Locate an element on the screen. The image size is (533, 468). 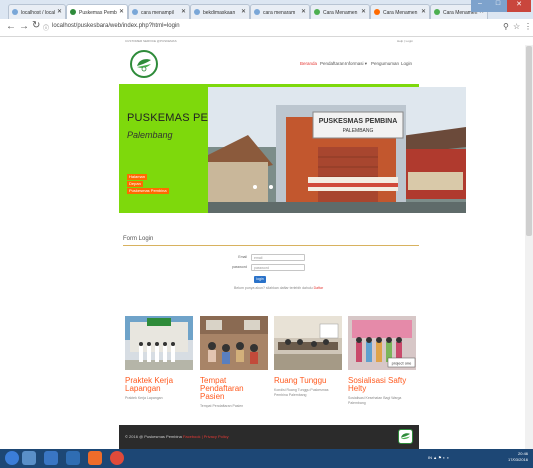
site-top-strip: CUSTOMER SERVICE @PUSKEMAS Help | Login is located at coordinates (269, 41).